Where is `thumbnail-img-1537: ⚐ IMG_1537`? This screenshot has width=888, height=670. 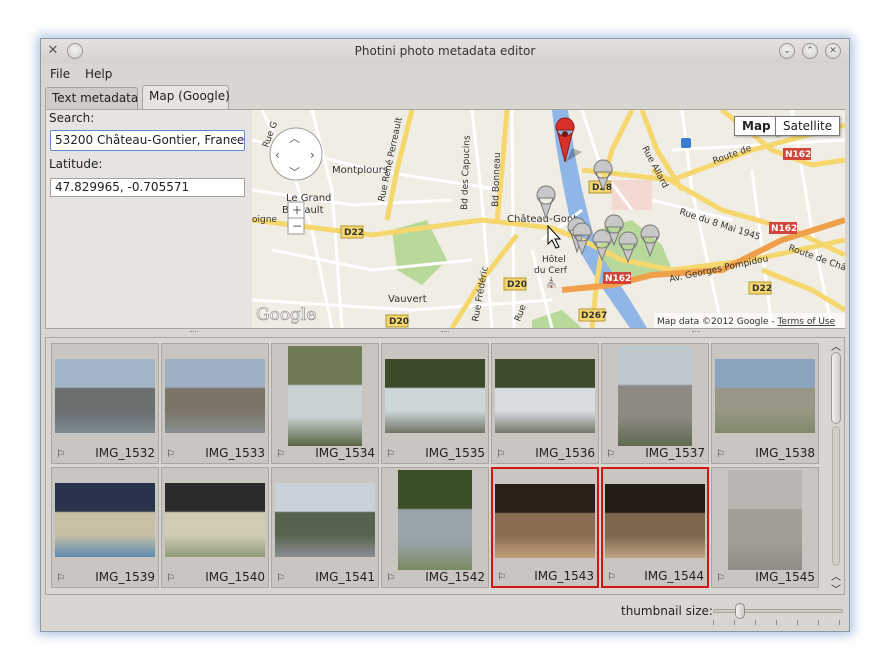
thumbnail-img-1537: ⚐ IMG_1537 is located at coordinates (655, 403).